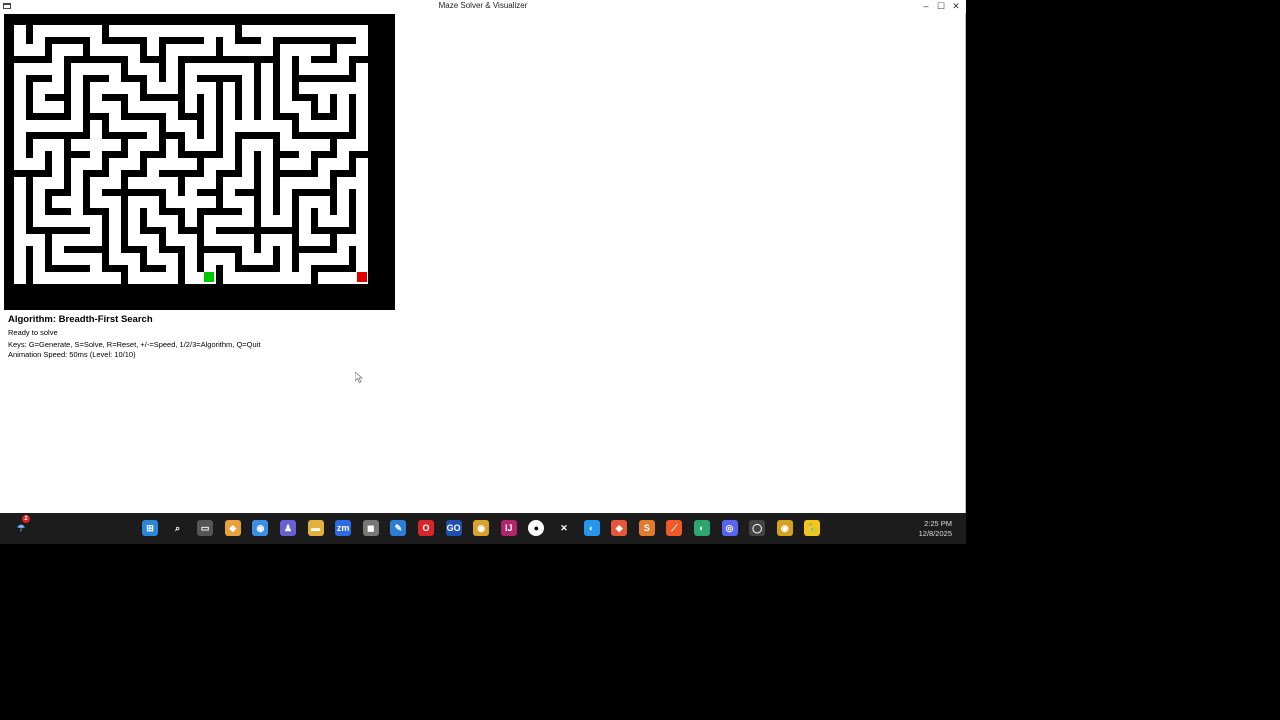 The width and height of the screenshot is (1280, 720). Describe the element at coordinates (935, 533) in the screenshot. I see `clock-date: 12/8/2025` at that location.